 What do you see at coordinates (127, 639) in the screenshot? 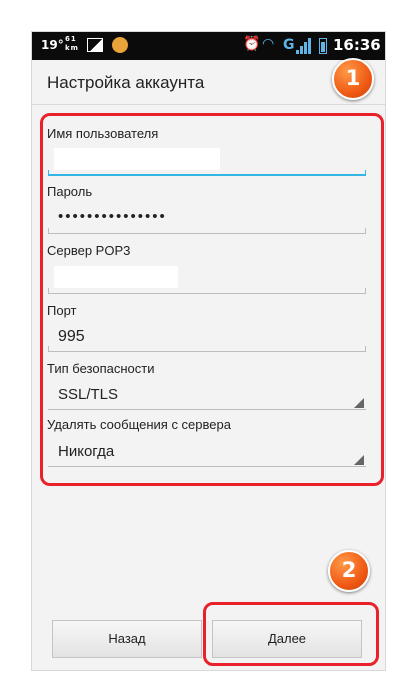
I see `back-button: Назад` at bounding box center [127, 639].